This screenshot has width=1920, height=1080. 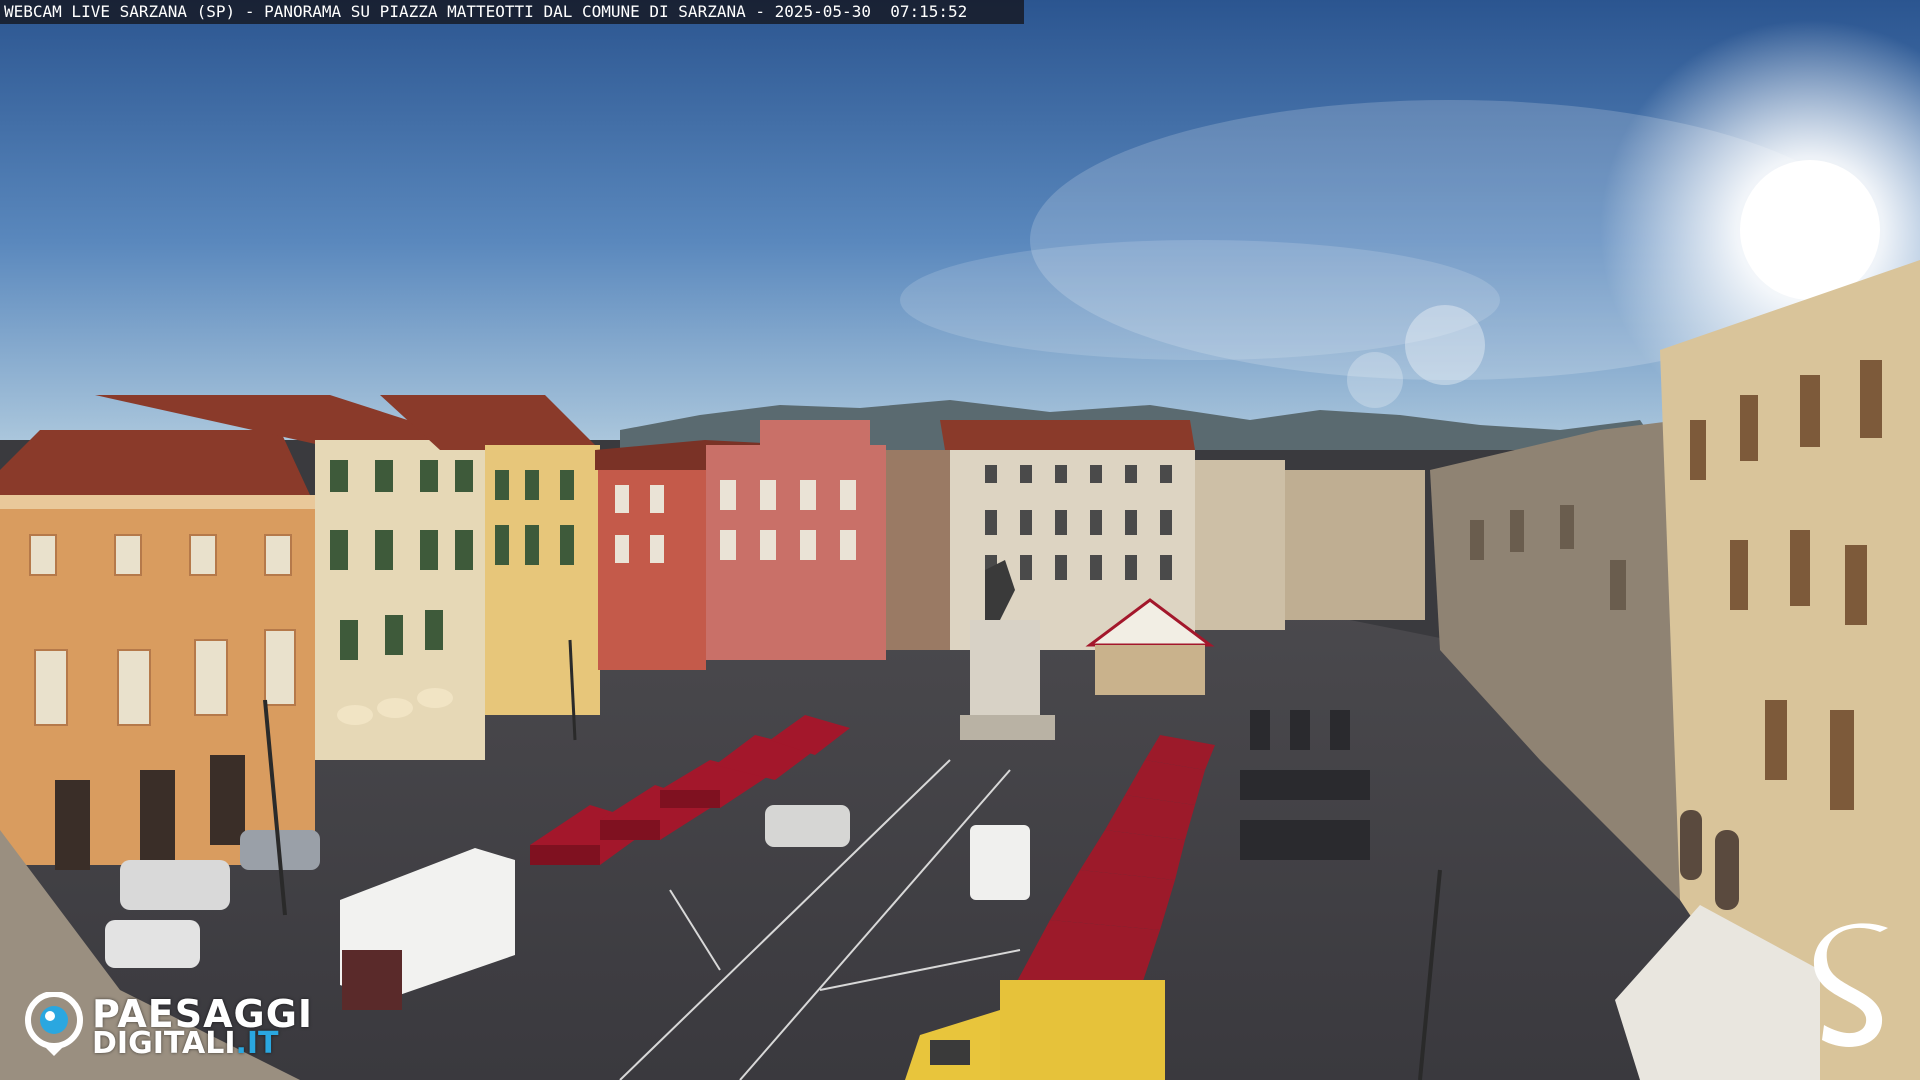 I want to click on building-rose-tower, so click(x=815, y=440).